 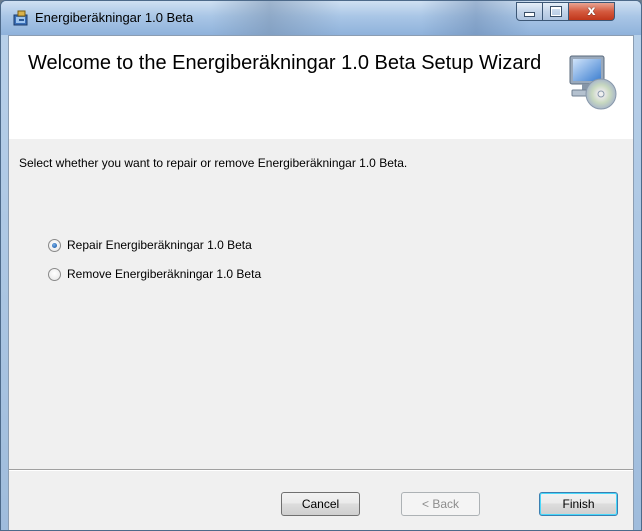 I want to click on window-title: Energiberäkningar 1.0 Beta, so click(x=114, y=17).